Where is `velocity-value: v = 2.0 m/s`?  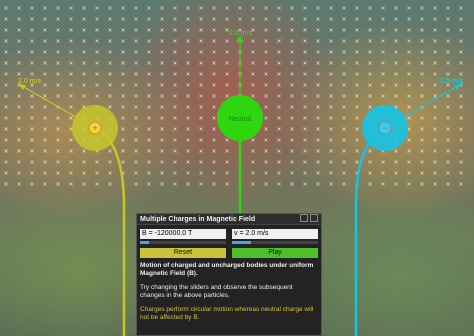
velocity-value: v = 2.0 m/s is located at coordinates (275, 234).